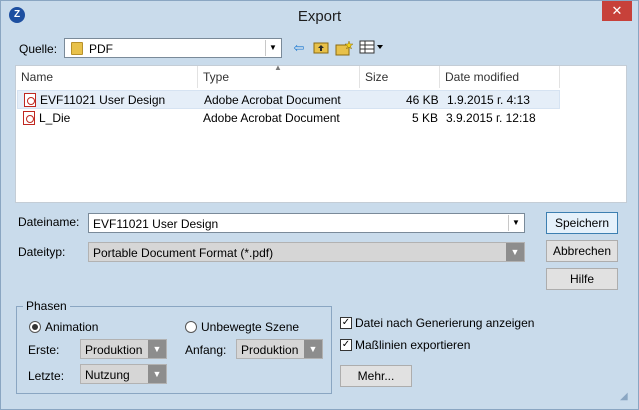  Describe the element at coordinates (206, 350) in the screenshot. I see `start-phase-label: Anfang:` at that location.